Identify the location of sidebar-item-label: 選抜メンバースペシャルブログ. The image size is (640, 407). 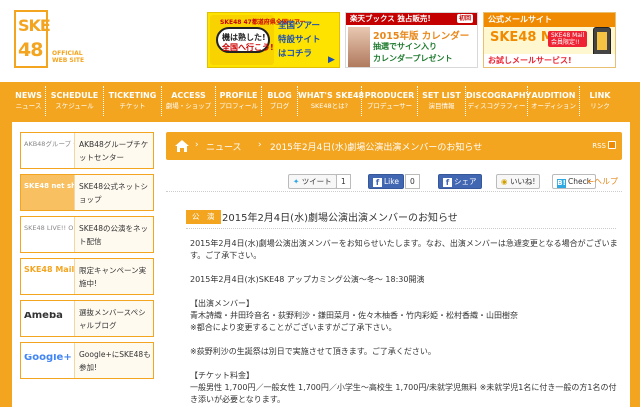
(112, 319).